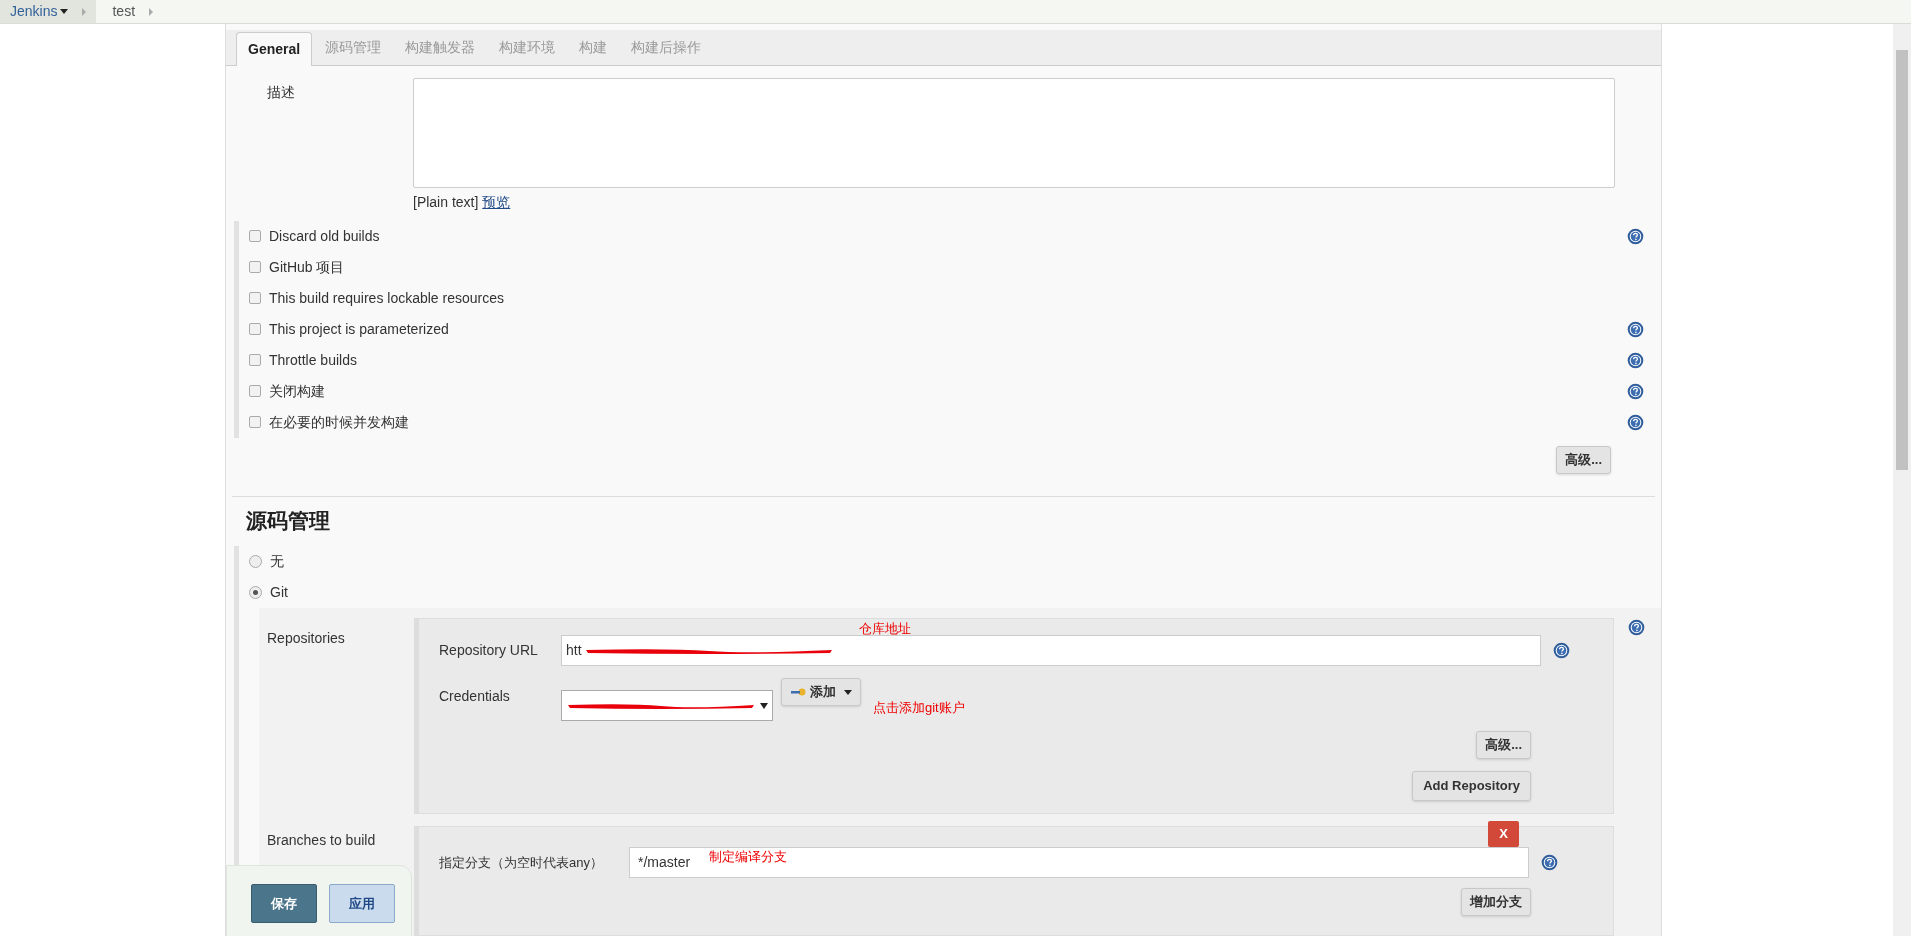  Describe the element at coordinates (277, 561) in the screenshot. I see `radio-label: 无` at that location.